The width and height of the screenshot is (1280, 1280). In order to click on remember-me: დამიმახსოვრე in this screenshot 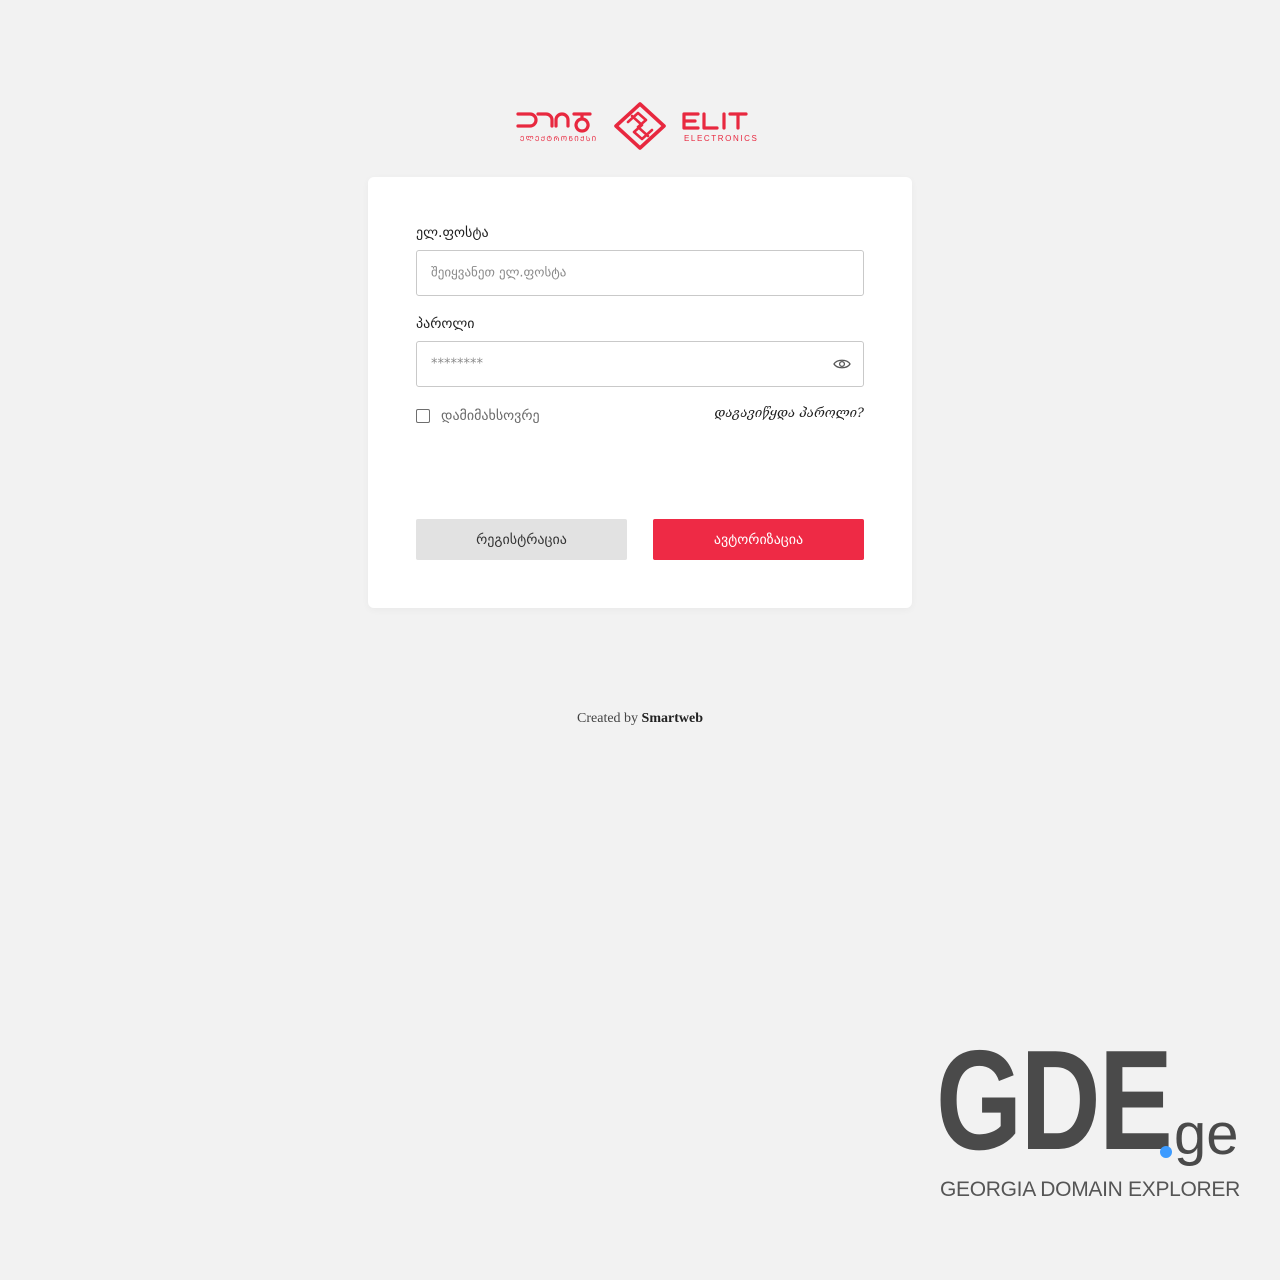, I will do `click(478, 416)`.